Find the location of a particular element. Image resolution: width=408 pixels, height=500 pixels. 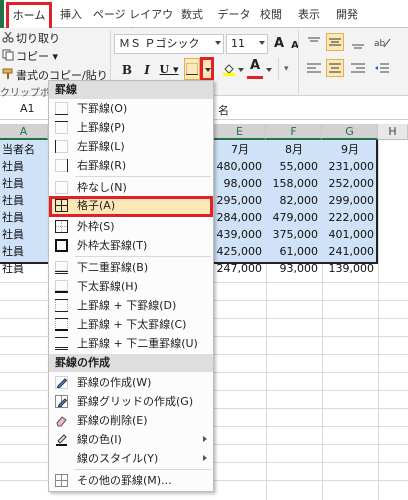

align-right-icon is located at coordinates (358, 69).